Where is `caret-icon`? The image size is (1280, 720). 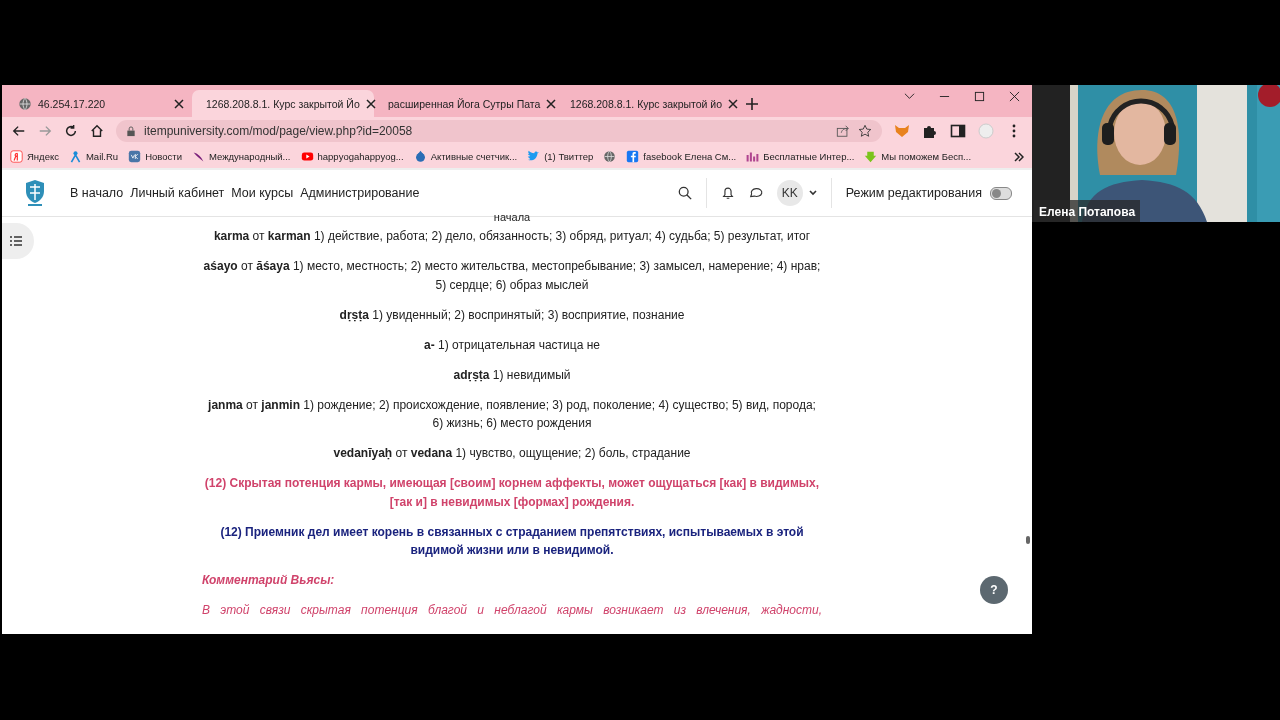 caret-icon is located at coordinates (812, 193).